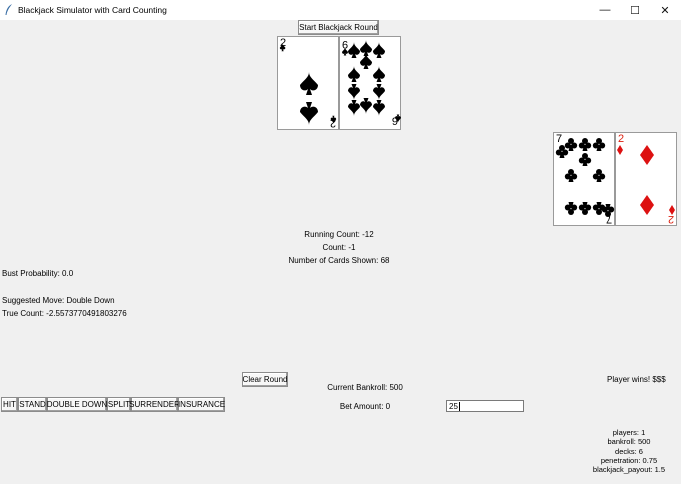 This screenshot has width=681, height=484. I want to click on close-button: ✕, so click(665, 10).